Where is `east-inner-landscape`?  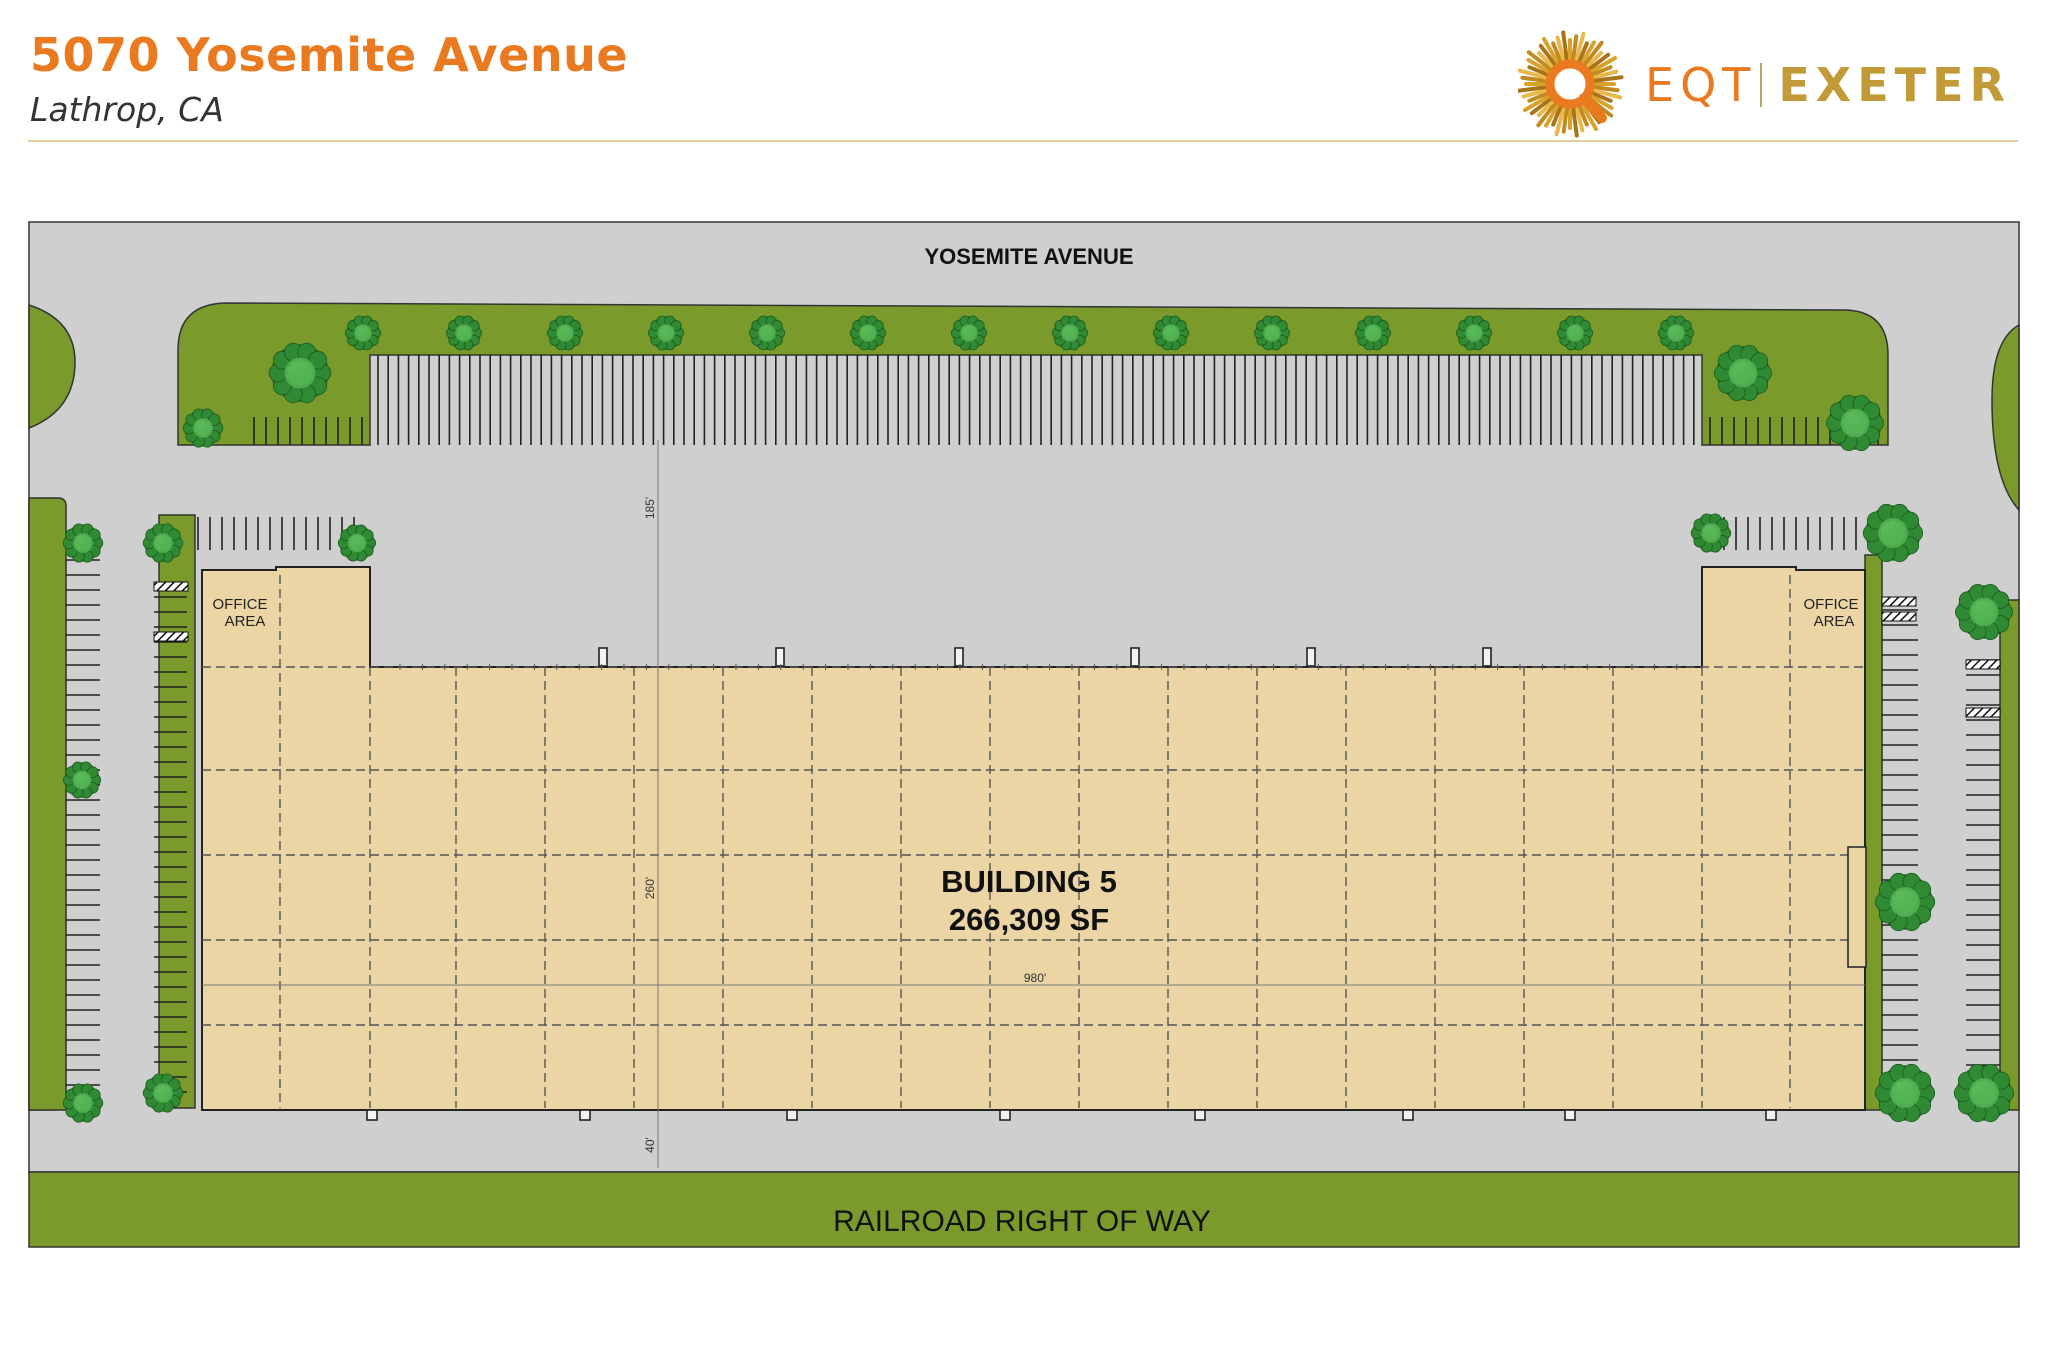 east-inner-landscape is located at coordinates (1873, 832).